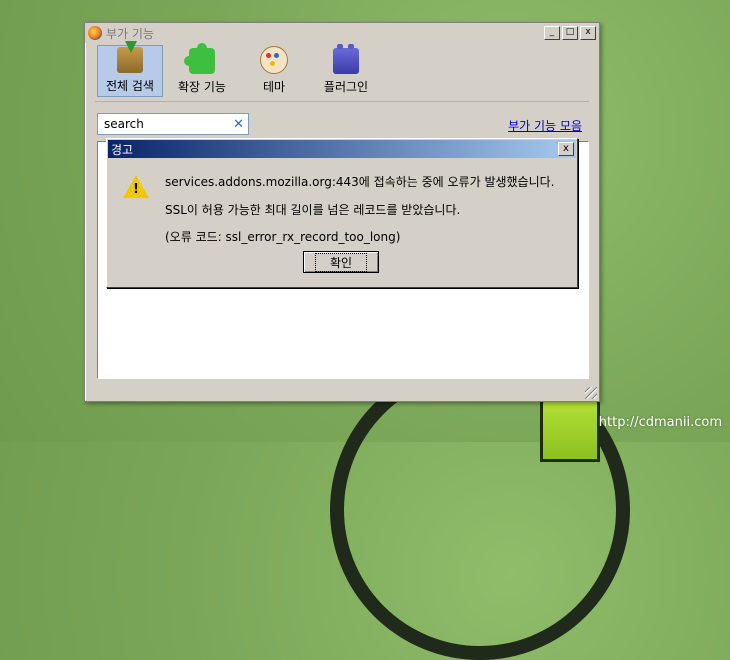 The height and width of the screenshot is (660, 730). What do you see at coordinates (238, 69) in the screenshot?
I see `addons-toolbar: 전체 검색 확장 기능 테마 플러그인` at bounding box center [238, 69].